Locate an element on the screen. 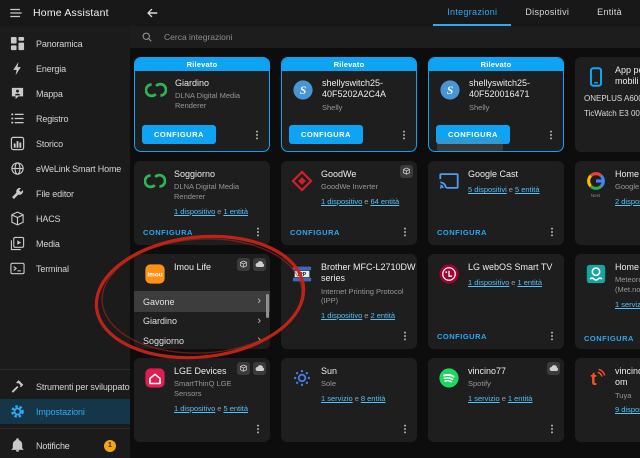 The width and height of the screenshot is (640, 458). dropdown-item-giardino: Giardino › is located at coordinates (202, 322).